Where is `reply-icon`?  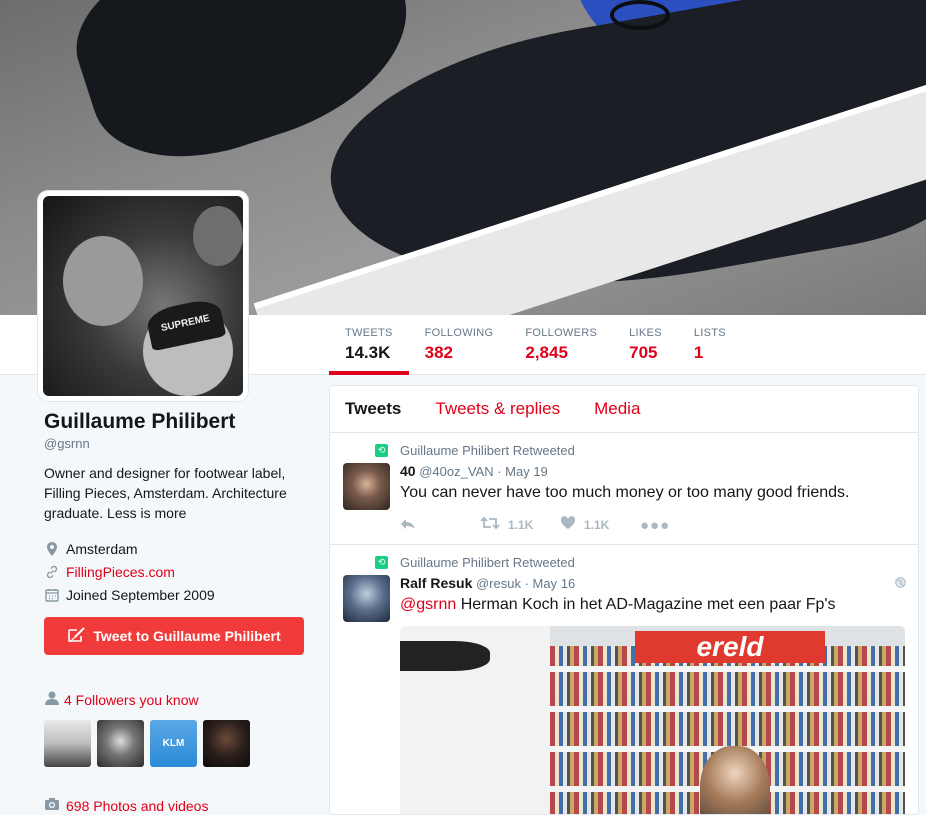 reply-icon is located at coordinates (408, 525).